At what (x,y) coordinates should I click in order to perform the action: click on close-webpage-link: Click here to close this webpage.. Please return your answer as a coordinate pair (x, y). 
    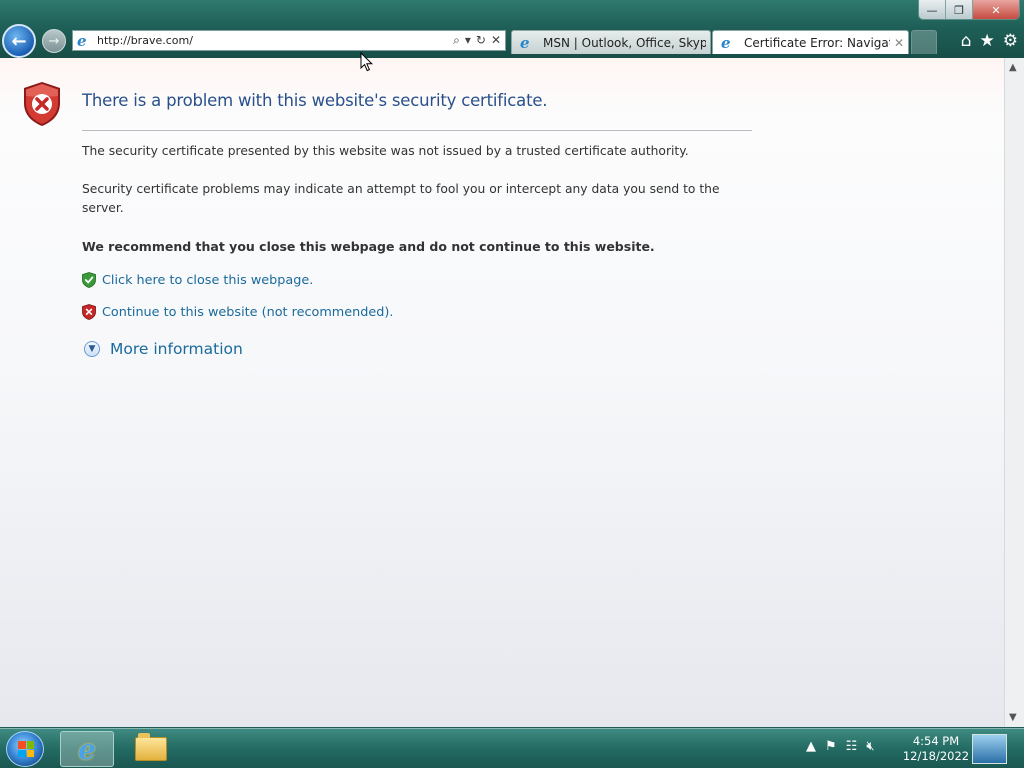
    Looking at the image, I should click on (207, 280).